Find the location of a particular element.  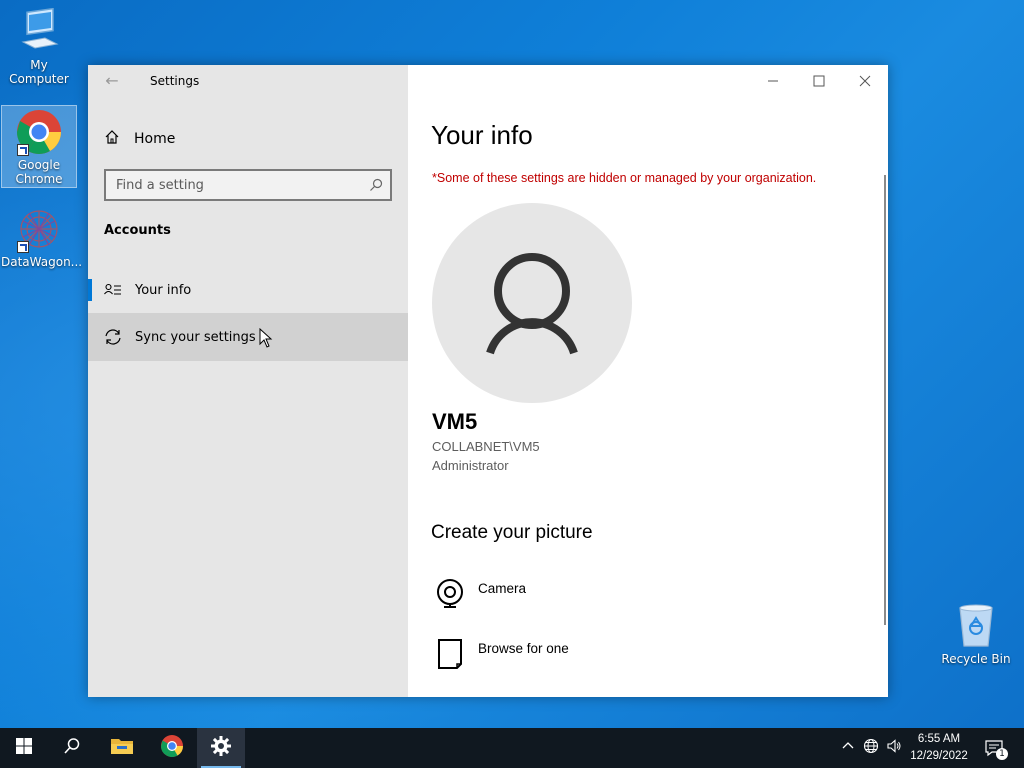

close-icon is located at coordinates (865, 81).